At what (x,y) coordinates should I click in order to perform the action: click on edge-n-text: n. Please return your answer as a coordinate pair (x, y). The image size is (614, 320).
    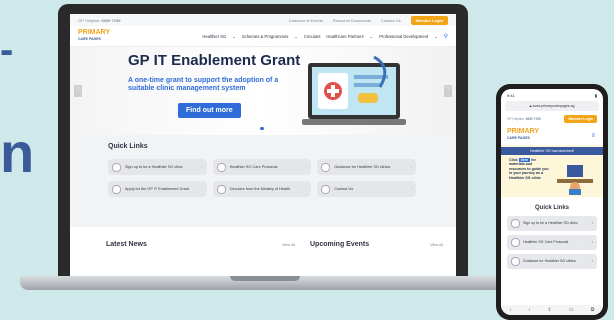
    Looking at the image, I should click on (17, 152).